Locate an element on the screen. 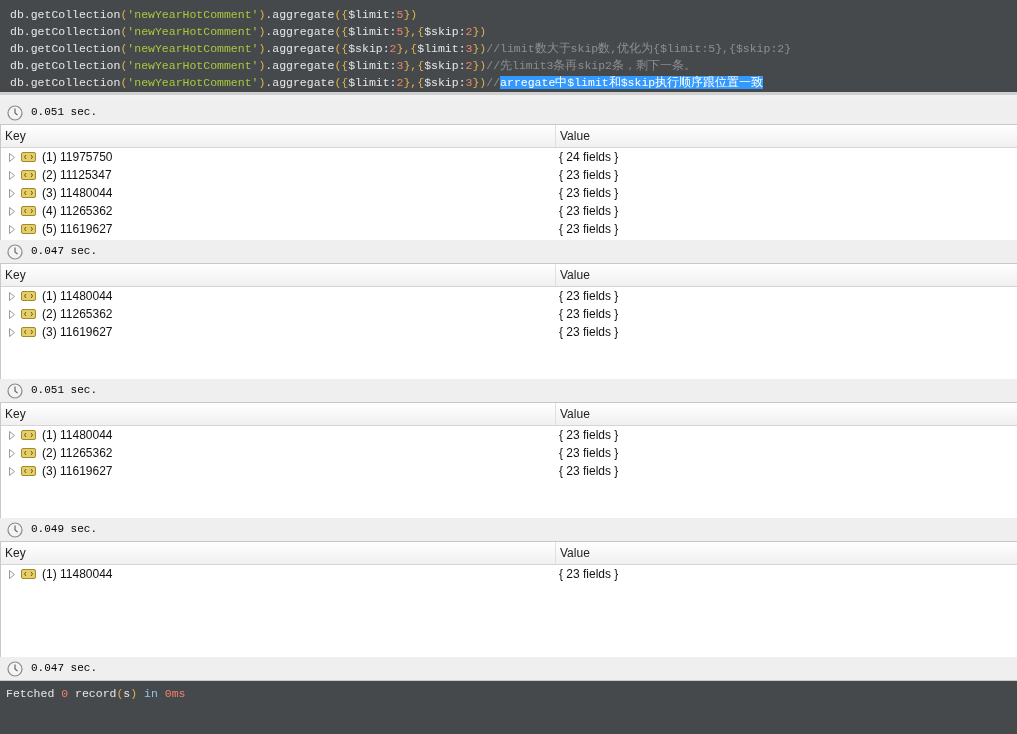  code-line: db.getCollection('newYearHotComment').aggregate({$limit:5},{$skip:2}) is located at coordinates (249, 32).